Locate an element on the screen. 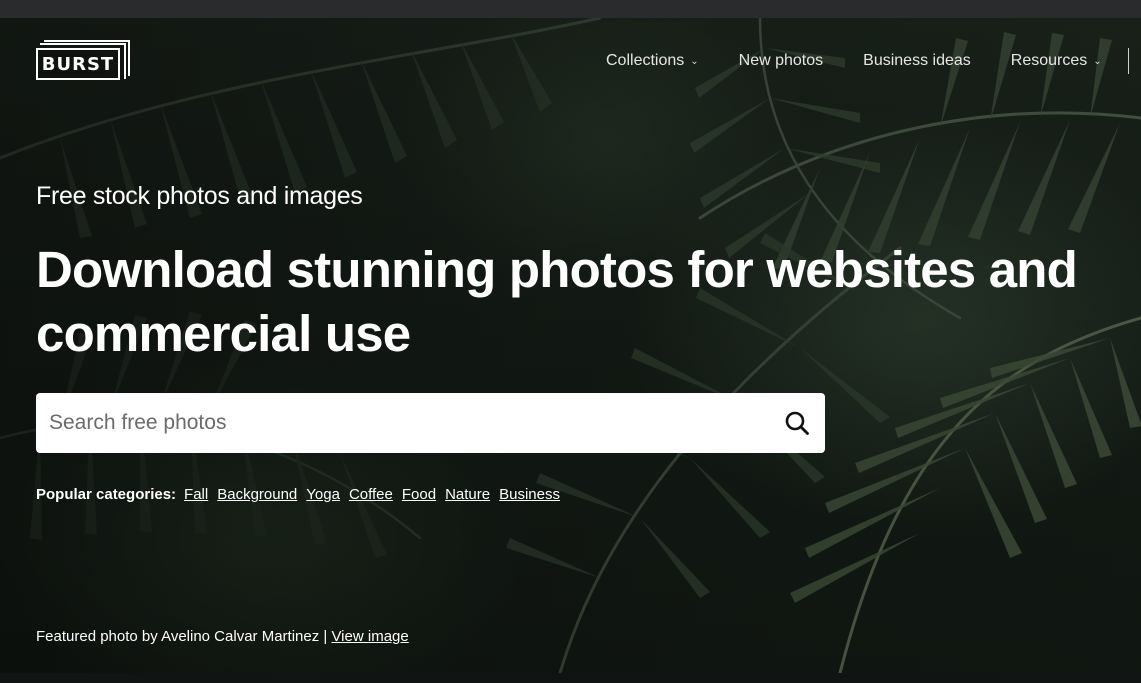 This screenshot has height=683, width=1141. popular-categories-label: Popular categories: is located at coordinates (106, 494).